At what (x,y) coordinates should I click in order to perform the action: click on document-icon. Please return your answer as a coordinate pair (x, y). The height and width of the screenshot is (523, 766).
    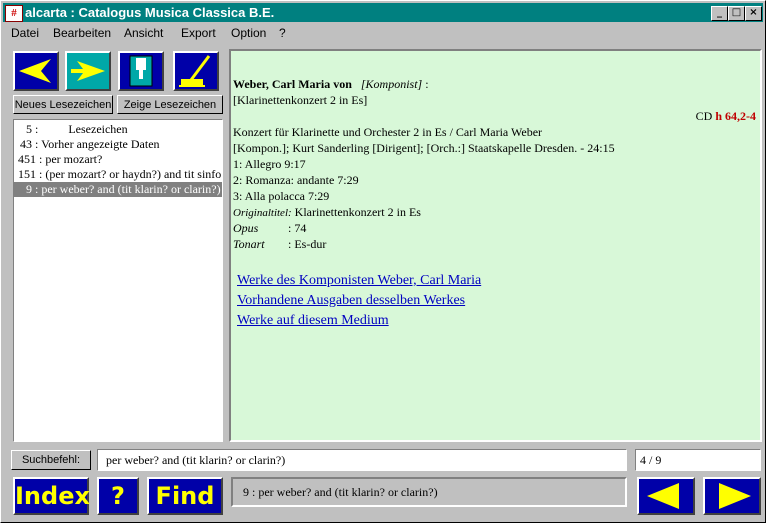
    Looking at the image, I should click on (141, 71).